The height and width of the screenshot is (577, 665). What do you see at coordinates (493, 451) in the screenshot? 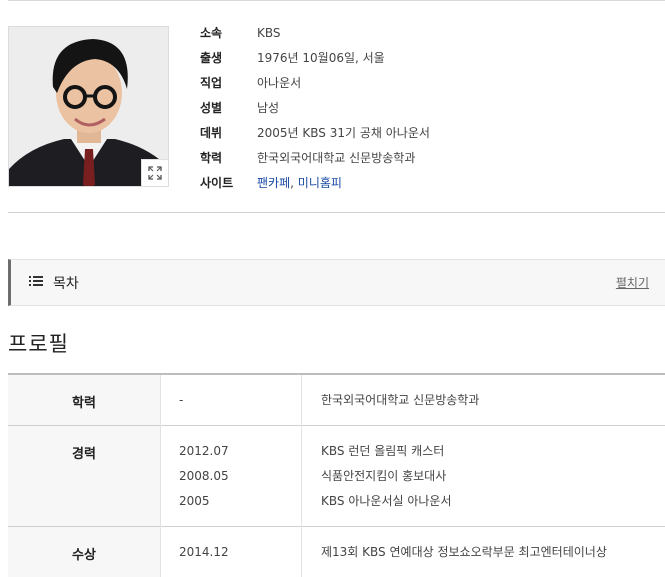
I see `desc-value: KBS 런던 올림픽 캐스터` at bounding box center [493, 451].